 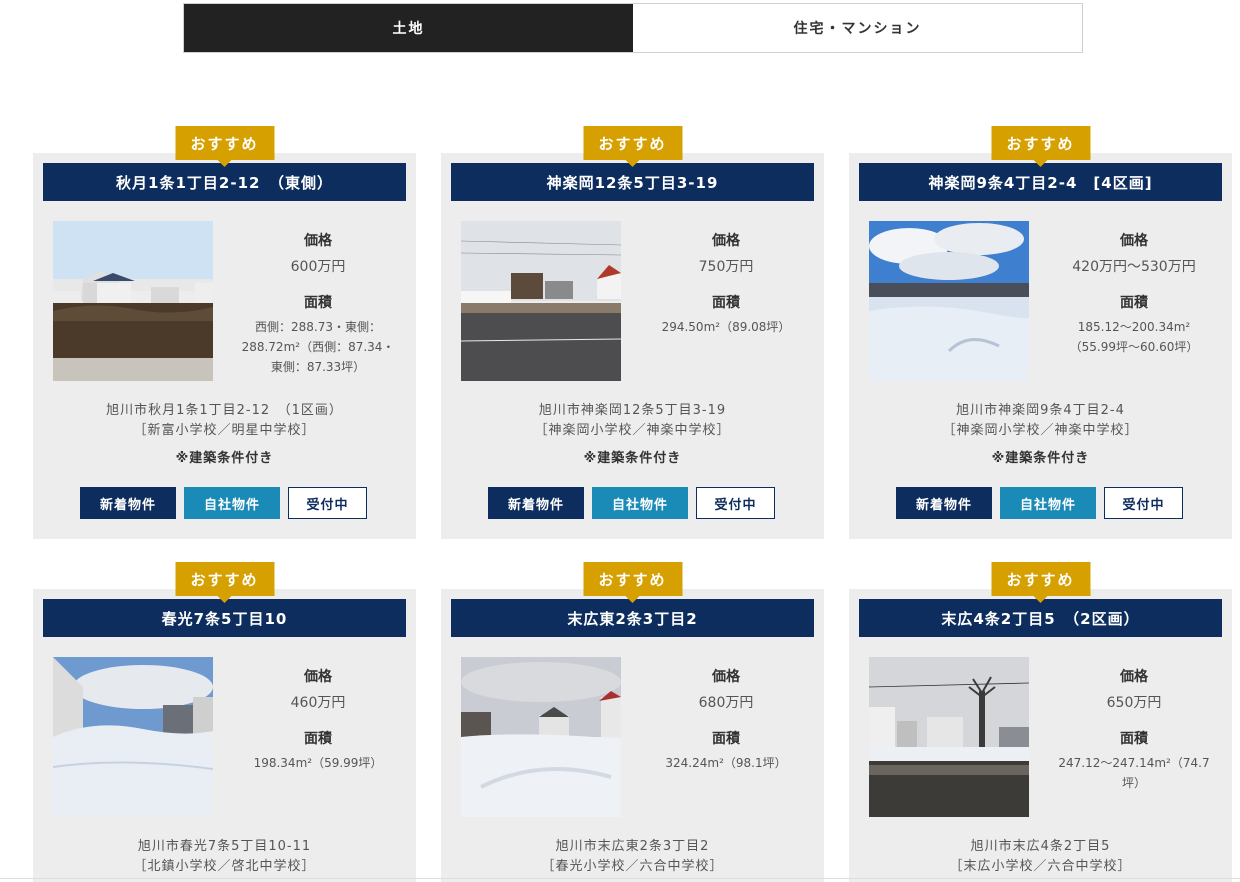 I want to click on price-value: 420万円～530万円, so click(x=1134, y=267).